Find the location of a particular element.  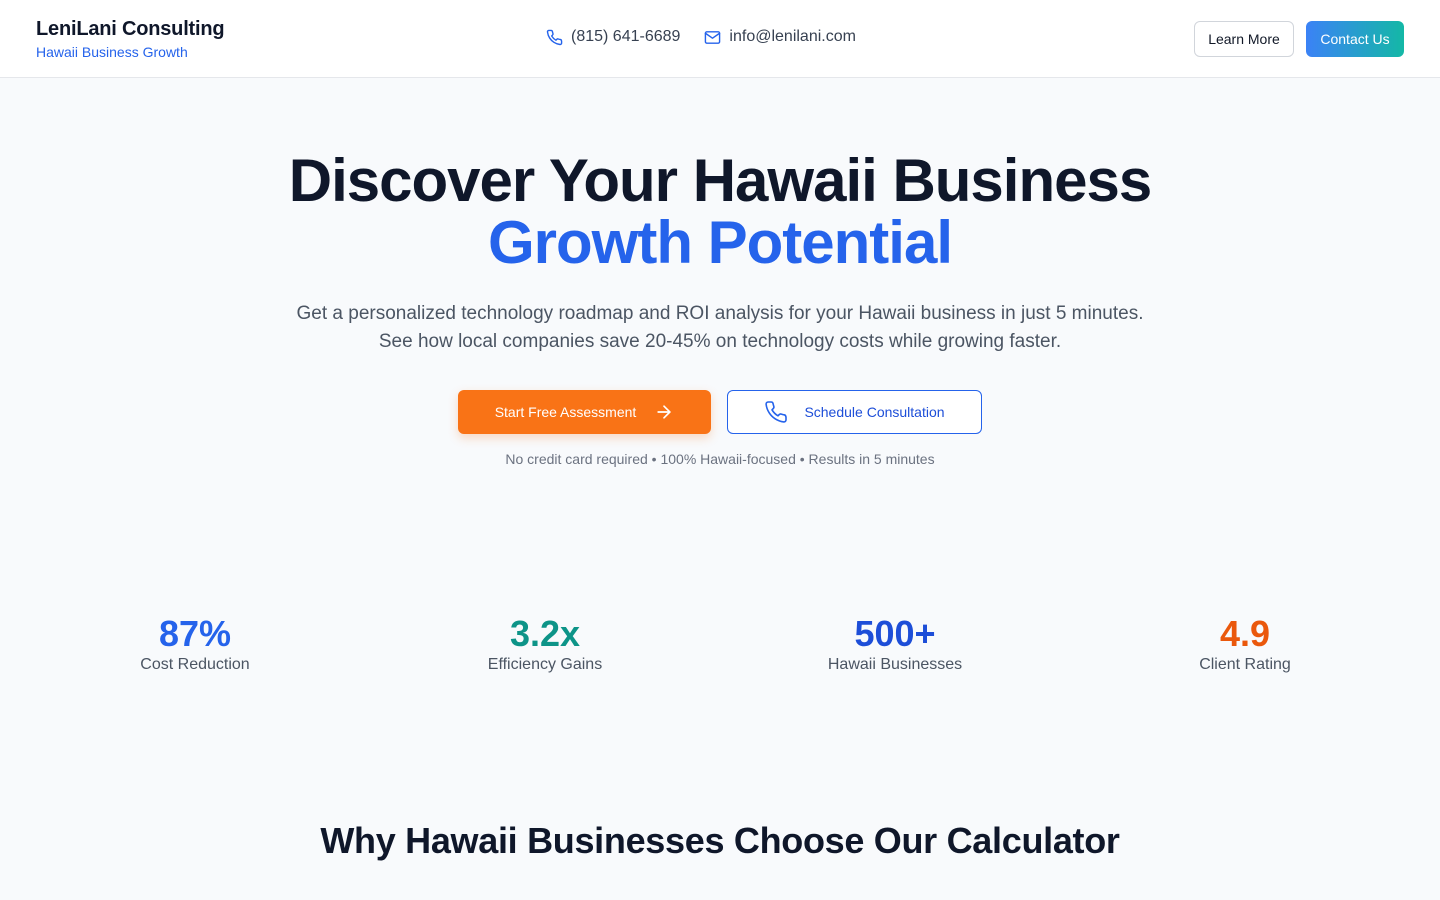

stat-cost-reduction: 87% Cost Reduction is located at coordinates (195, 644).